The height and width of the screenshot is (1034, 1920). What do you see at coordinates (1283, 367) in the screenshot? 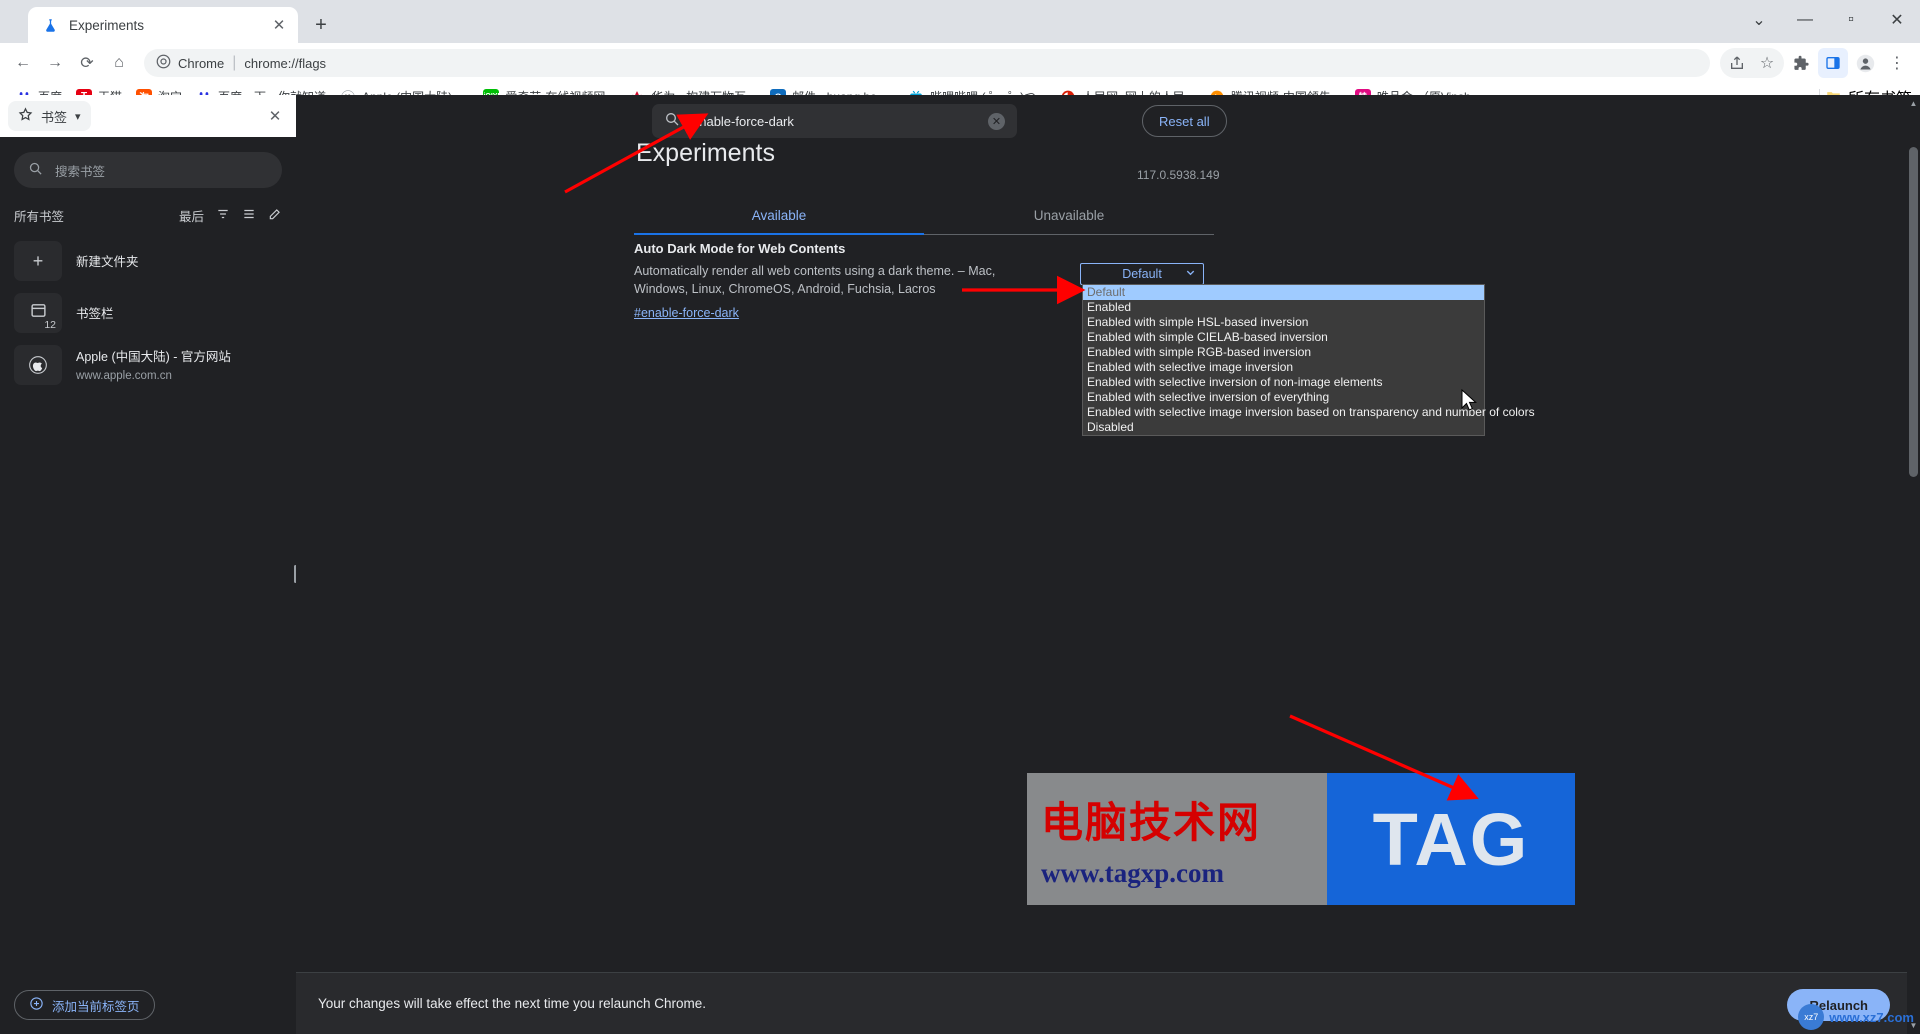
I see `dropdown-option: Enabled with selective image inversion` at bounding box center [1283, 367].